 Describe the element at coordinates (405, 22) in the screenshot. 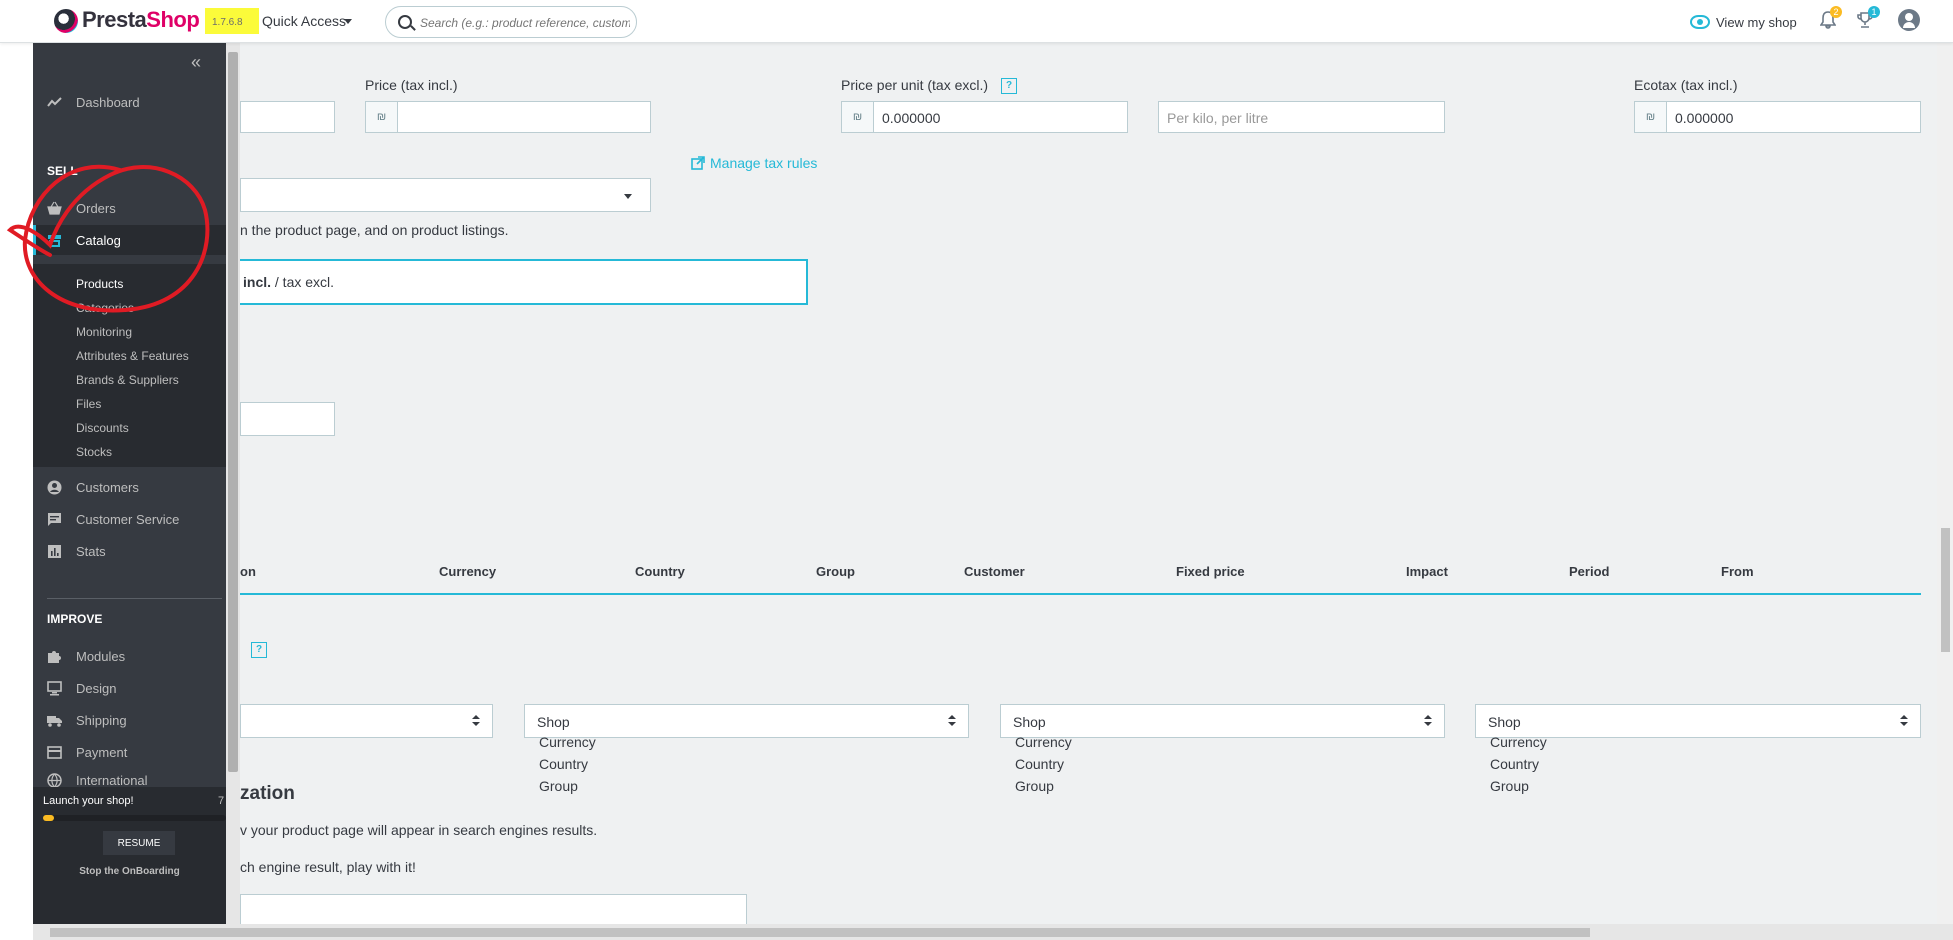

I see `search-icon` at that location.